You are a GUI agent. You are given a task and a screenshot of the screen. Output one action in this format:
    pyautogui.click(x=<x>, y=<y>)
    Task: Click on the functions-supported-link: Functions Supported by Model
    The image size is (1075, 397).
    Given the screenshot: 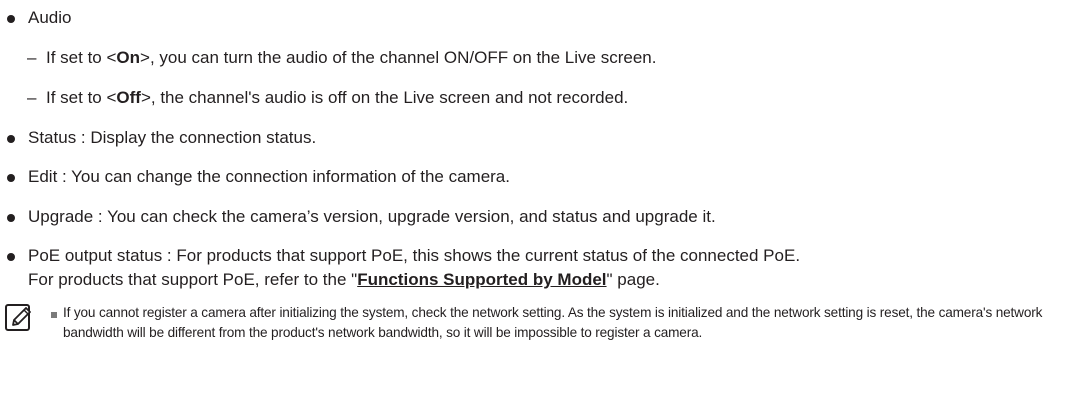 What is the action you would take?
    pyautogui.click(x=481, y=279)
    